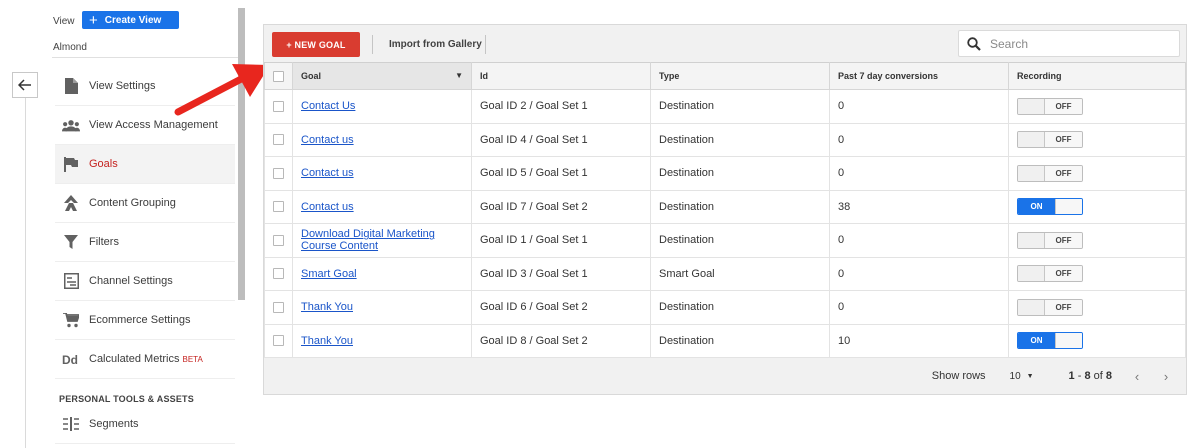 The image size is (1200, 448). I want to click on goal-link: Smart Goal, so click(329, 274).